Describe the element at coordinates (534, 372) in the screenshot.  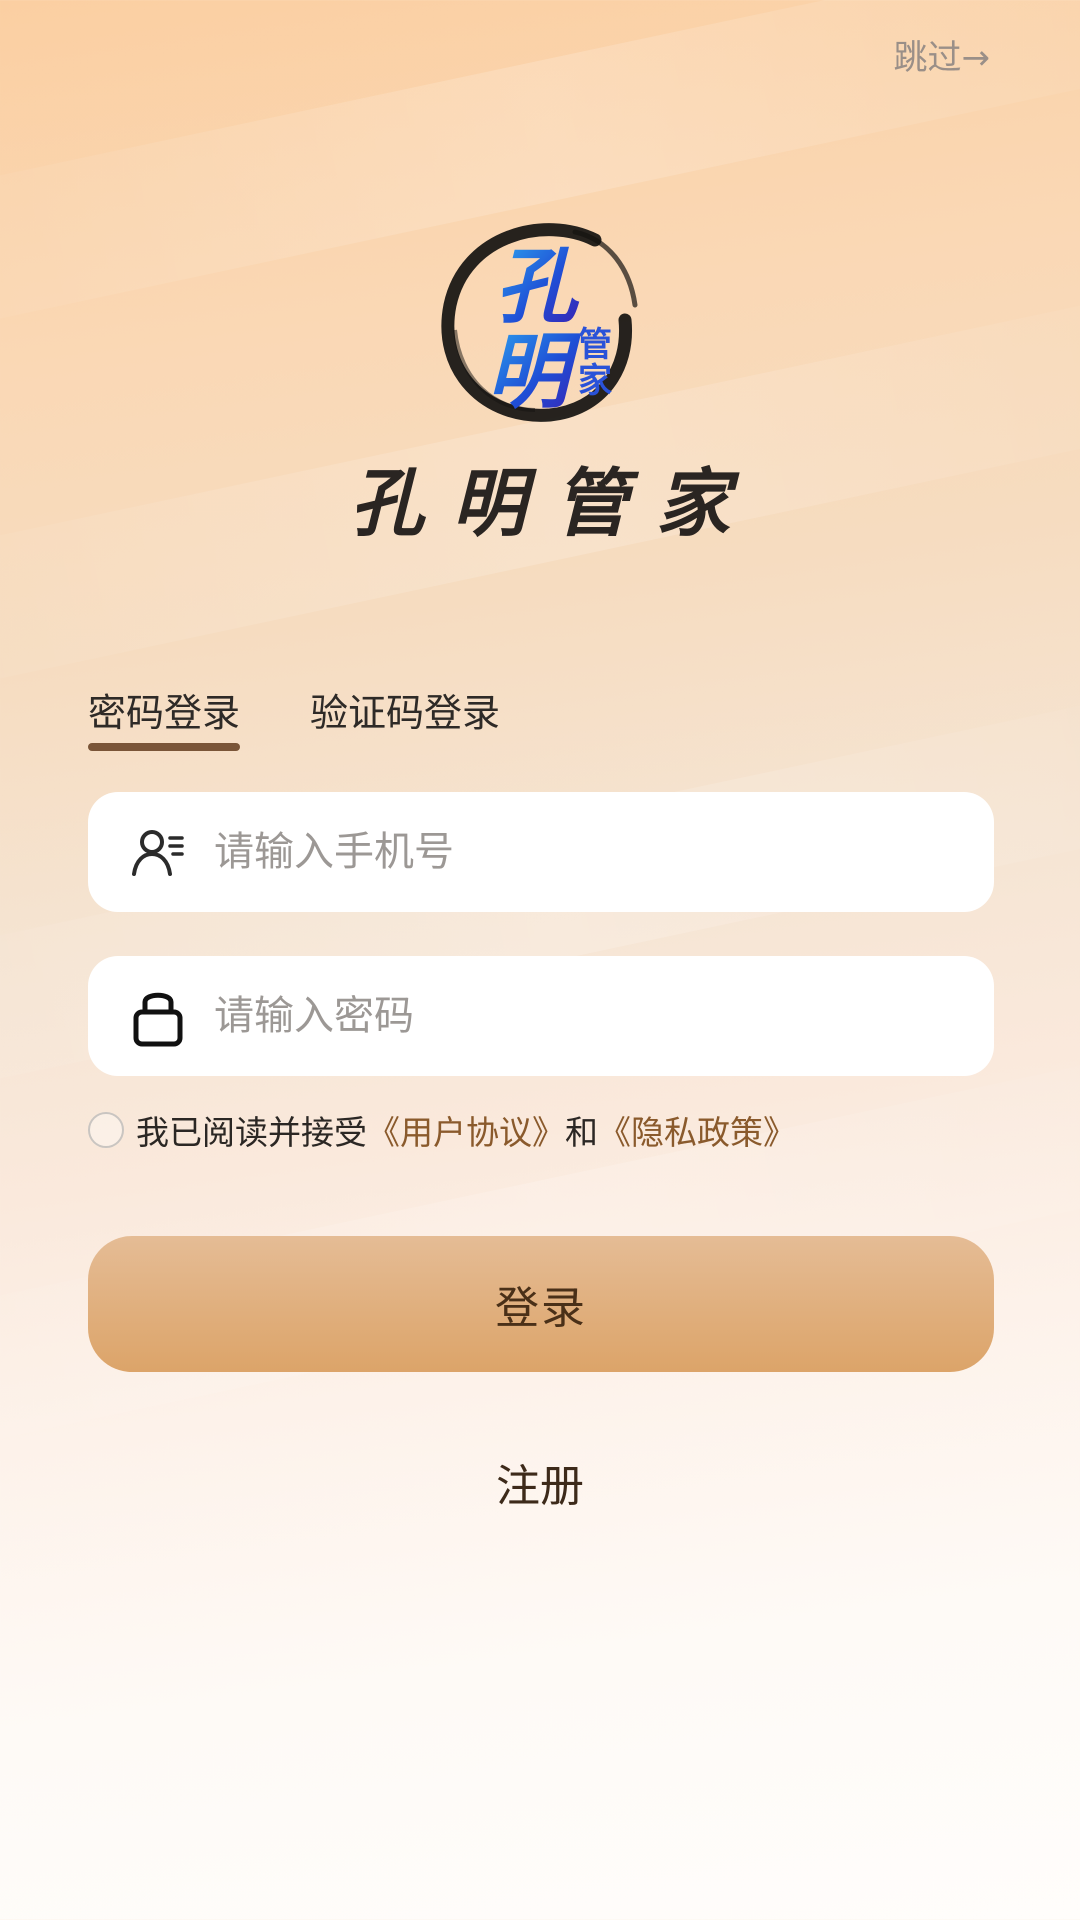
I see `emblem-char-2: 明` at that location.